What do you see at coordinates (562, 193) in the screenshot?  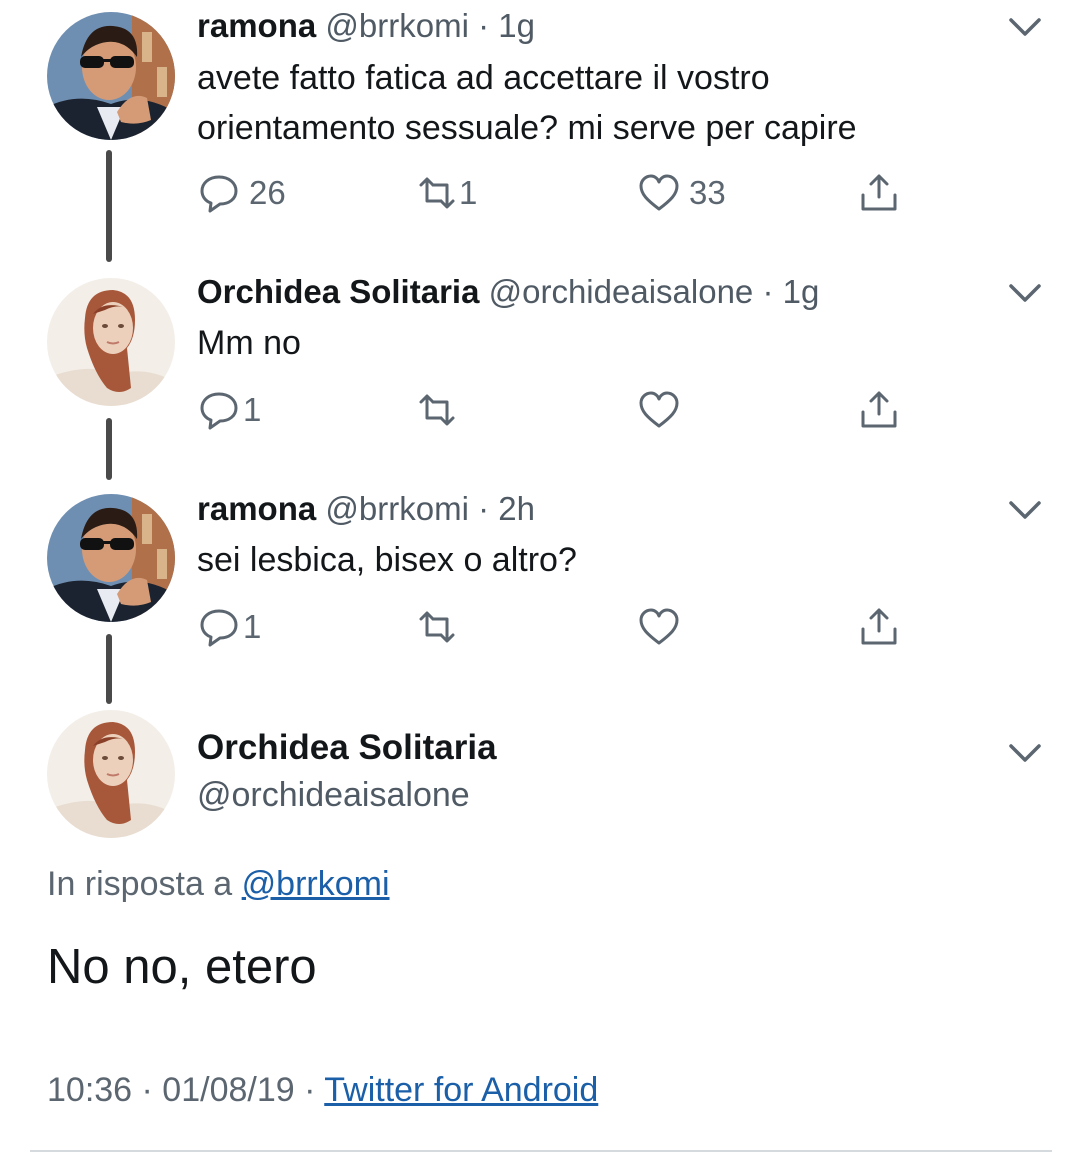 I see `tweet-actions: 26 1 33` at bounding box center [562, 193].